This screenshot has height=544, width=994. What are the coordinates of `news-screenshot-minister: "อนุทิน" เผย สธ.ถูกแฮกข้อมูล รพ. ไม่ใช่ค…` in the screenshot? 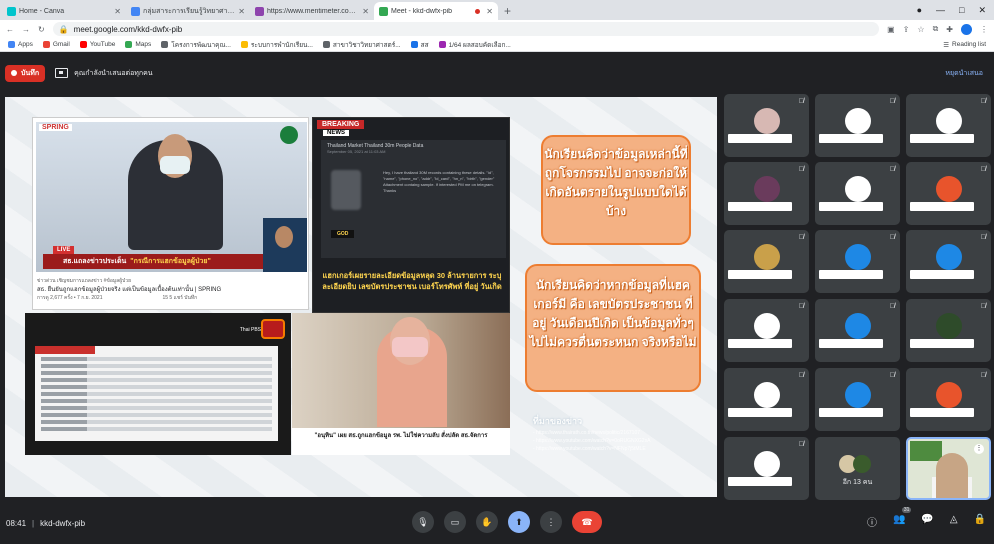 It's located at (401, 384).